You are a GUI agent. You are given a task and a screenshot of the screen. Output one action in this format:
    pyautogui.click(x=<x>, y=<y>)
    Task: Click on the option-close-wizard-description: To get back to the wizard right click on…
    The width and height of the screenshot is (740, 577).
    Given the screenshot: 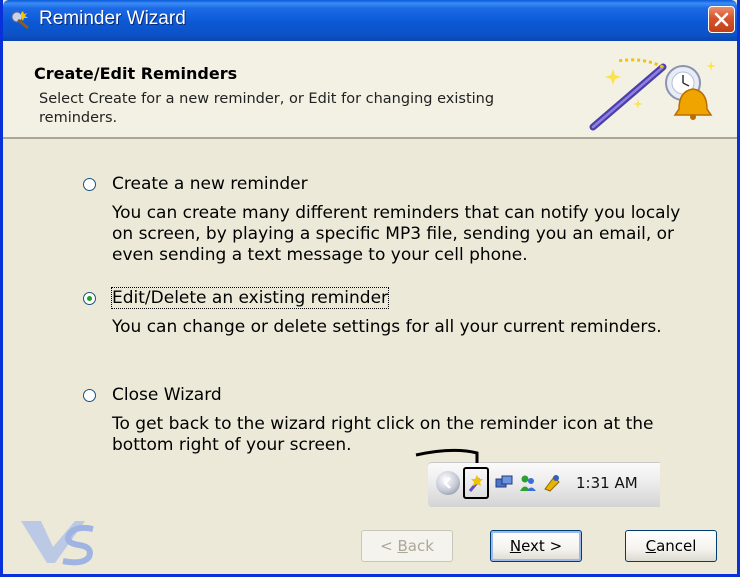 What is the action you would take?
    pyautogui.click(x=383, y=434)
    